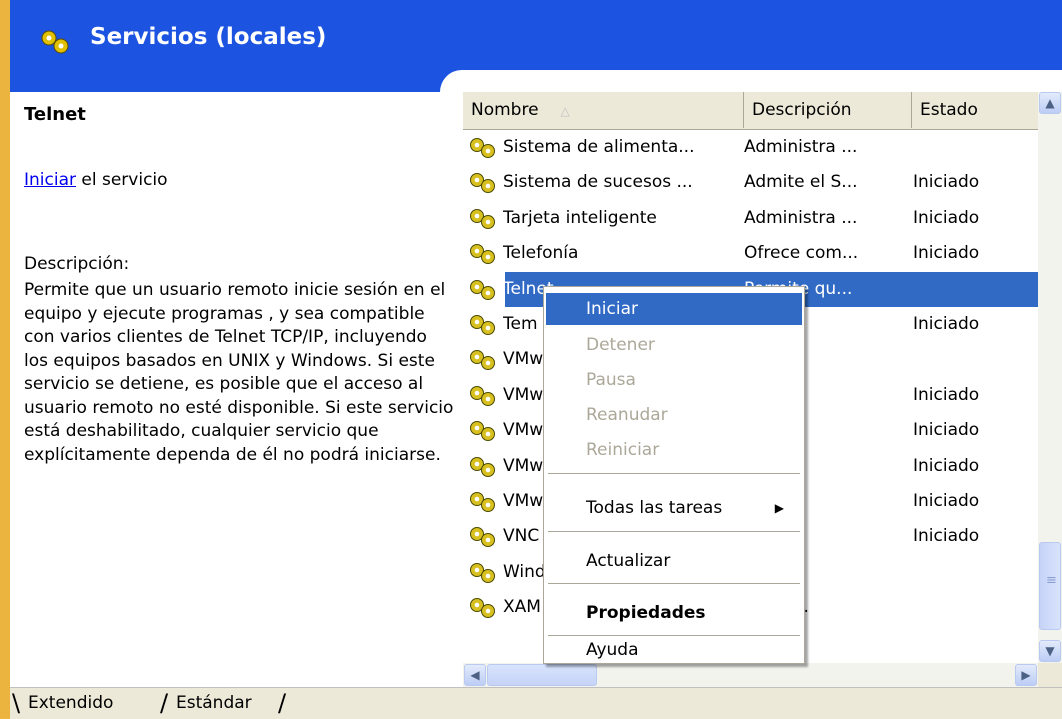  Describe the element at coordinates (674, 415) in the screenshot. I see `menu-item-resume: Reanudar` at that location.